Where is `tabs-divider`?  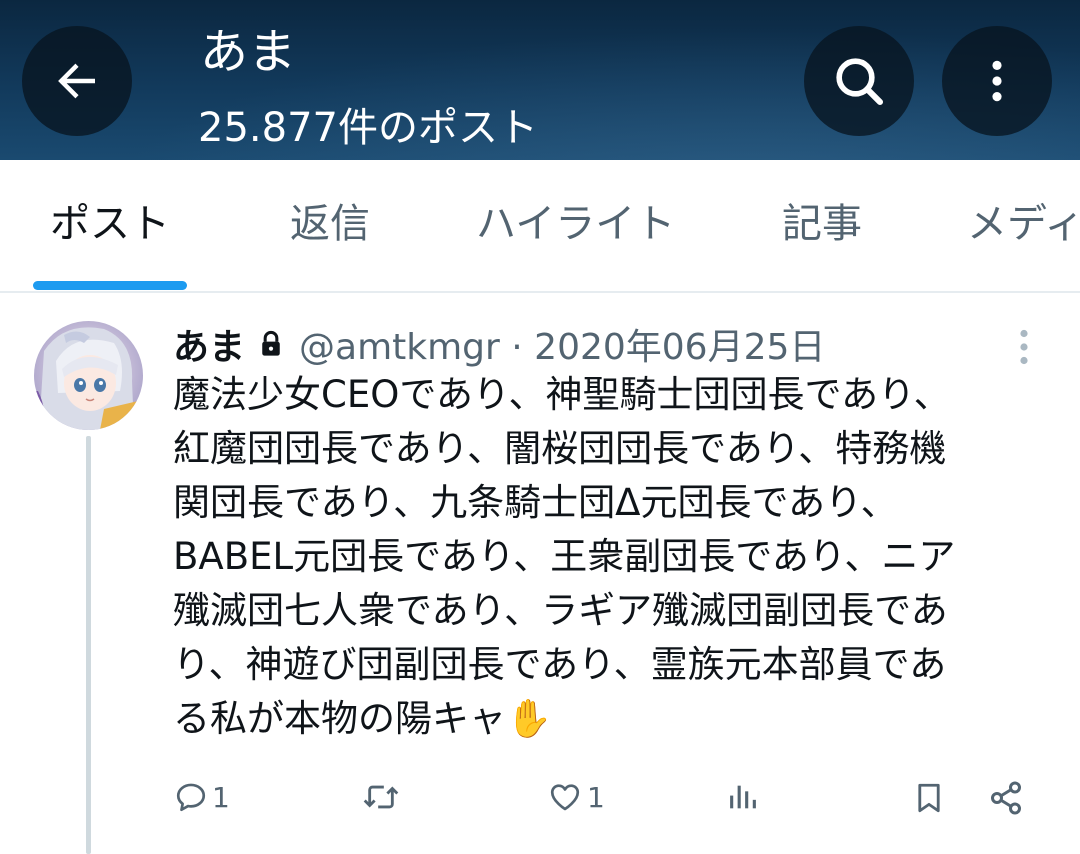 tabs-divider is located at coordinates (540, 292).